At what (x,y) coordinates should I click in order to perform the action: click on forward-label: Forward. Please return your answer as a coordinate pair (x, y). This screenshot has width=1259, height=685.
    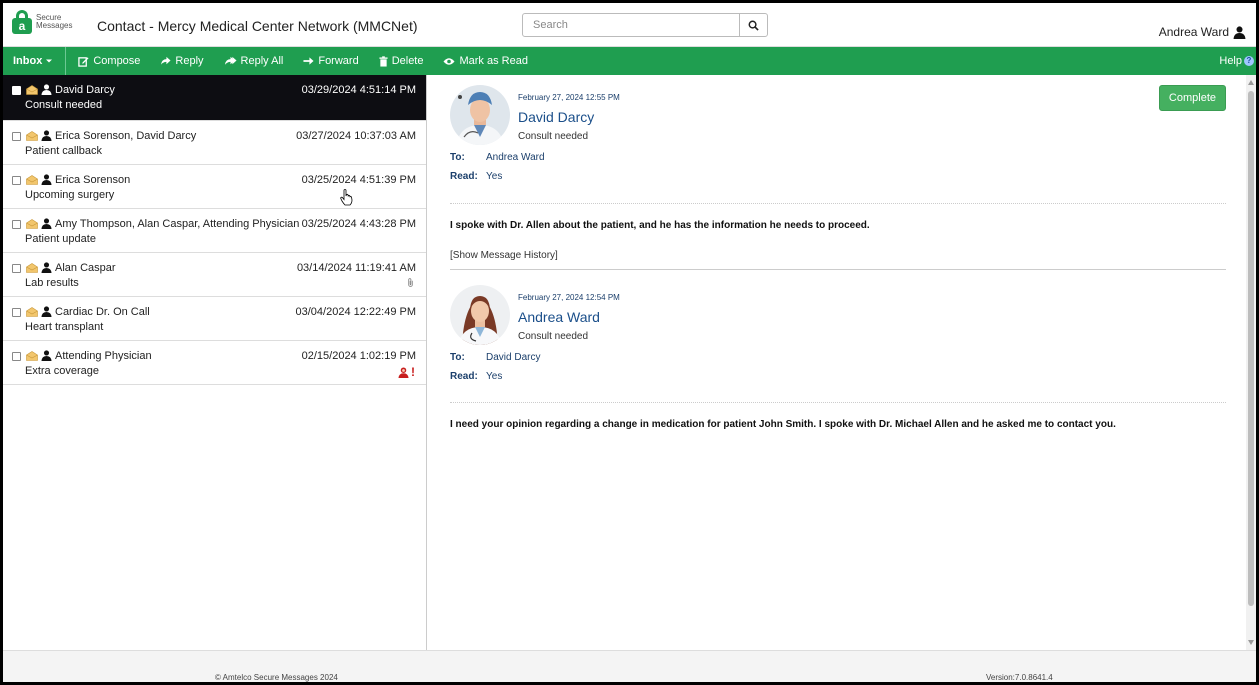
    Looking at the image, I should click on (338, 61).